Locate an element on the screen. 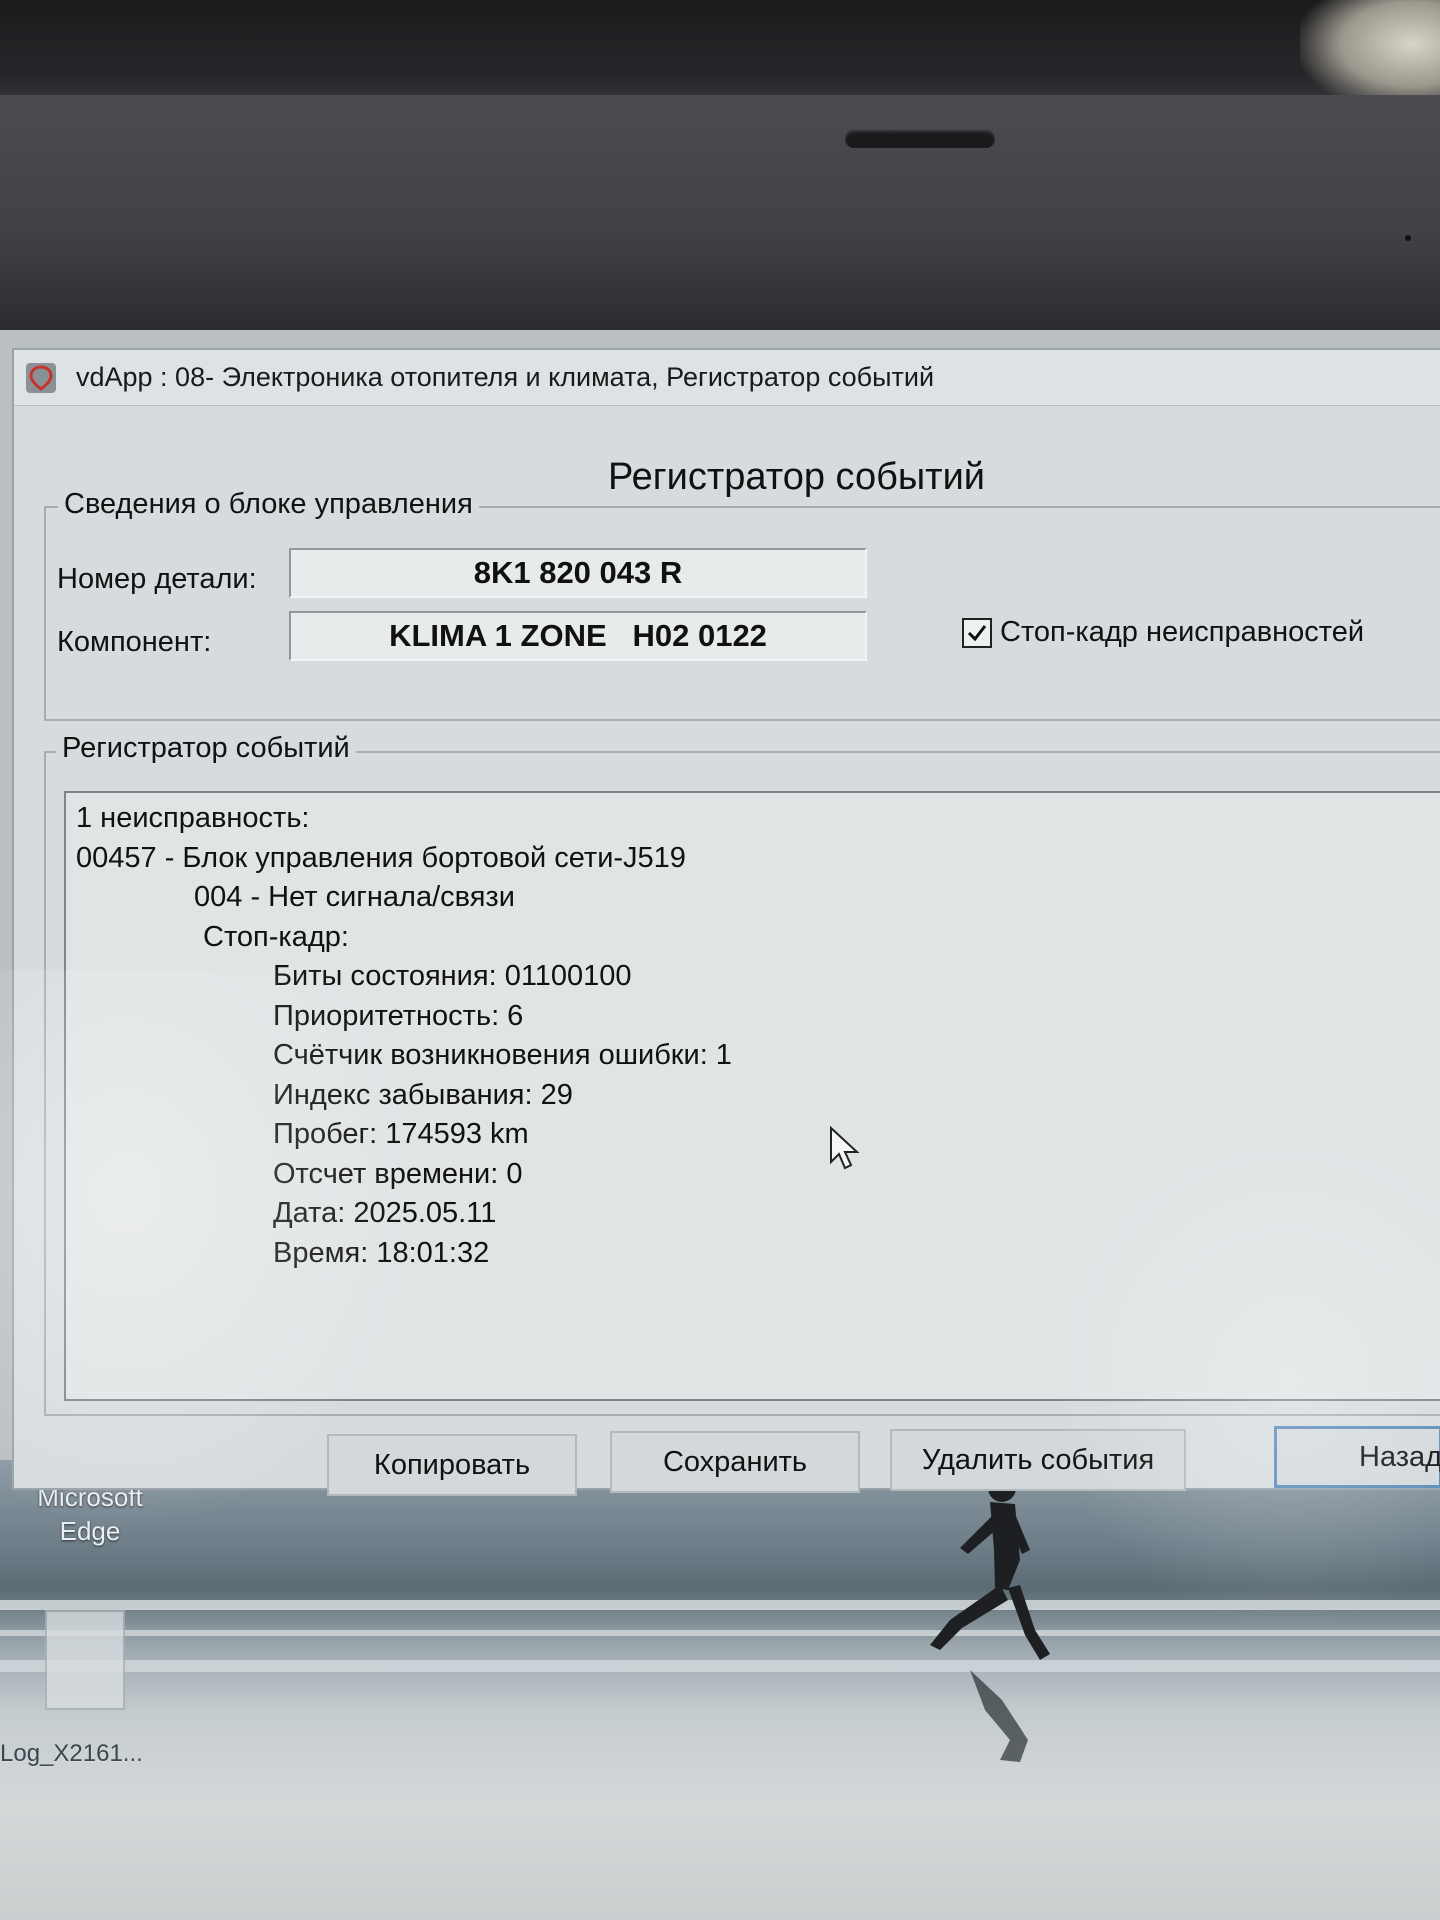 The width and height of the screenshot is (1440, 1920). bezel-indicator is located at coordinates (1408, 238).